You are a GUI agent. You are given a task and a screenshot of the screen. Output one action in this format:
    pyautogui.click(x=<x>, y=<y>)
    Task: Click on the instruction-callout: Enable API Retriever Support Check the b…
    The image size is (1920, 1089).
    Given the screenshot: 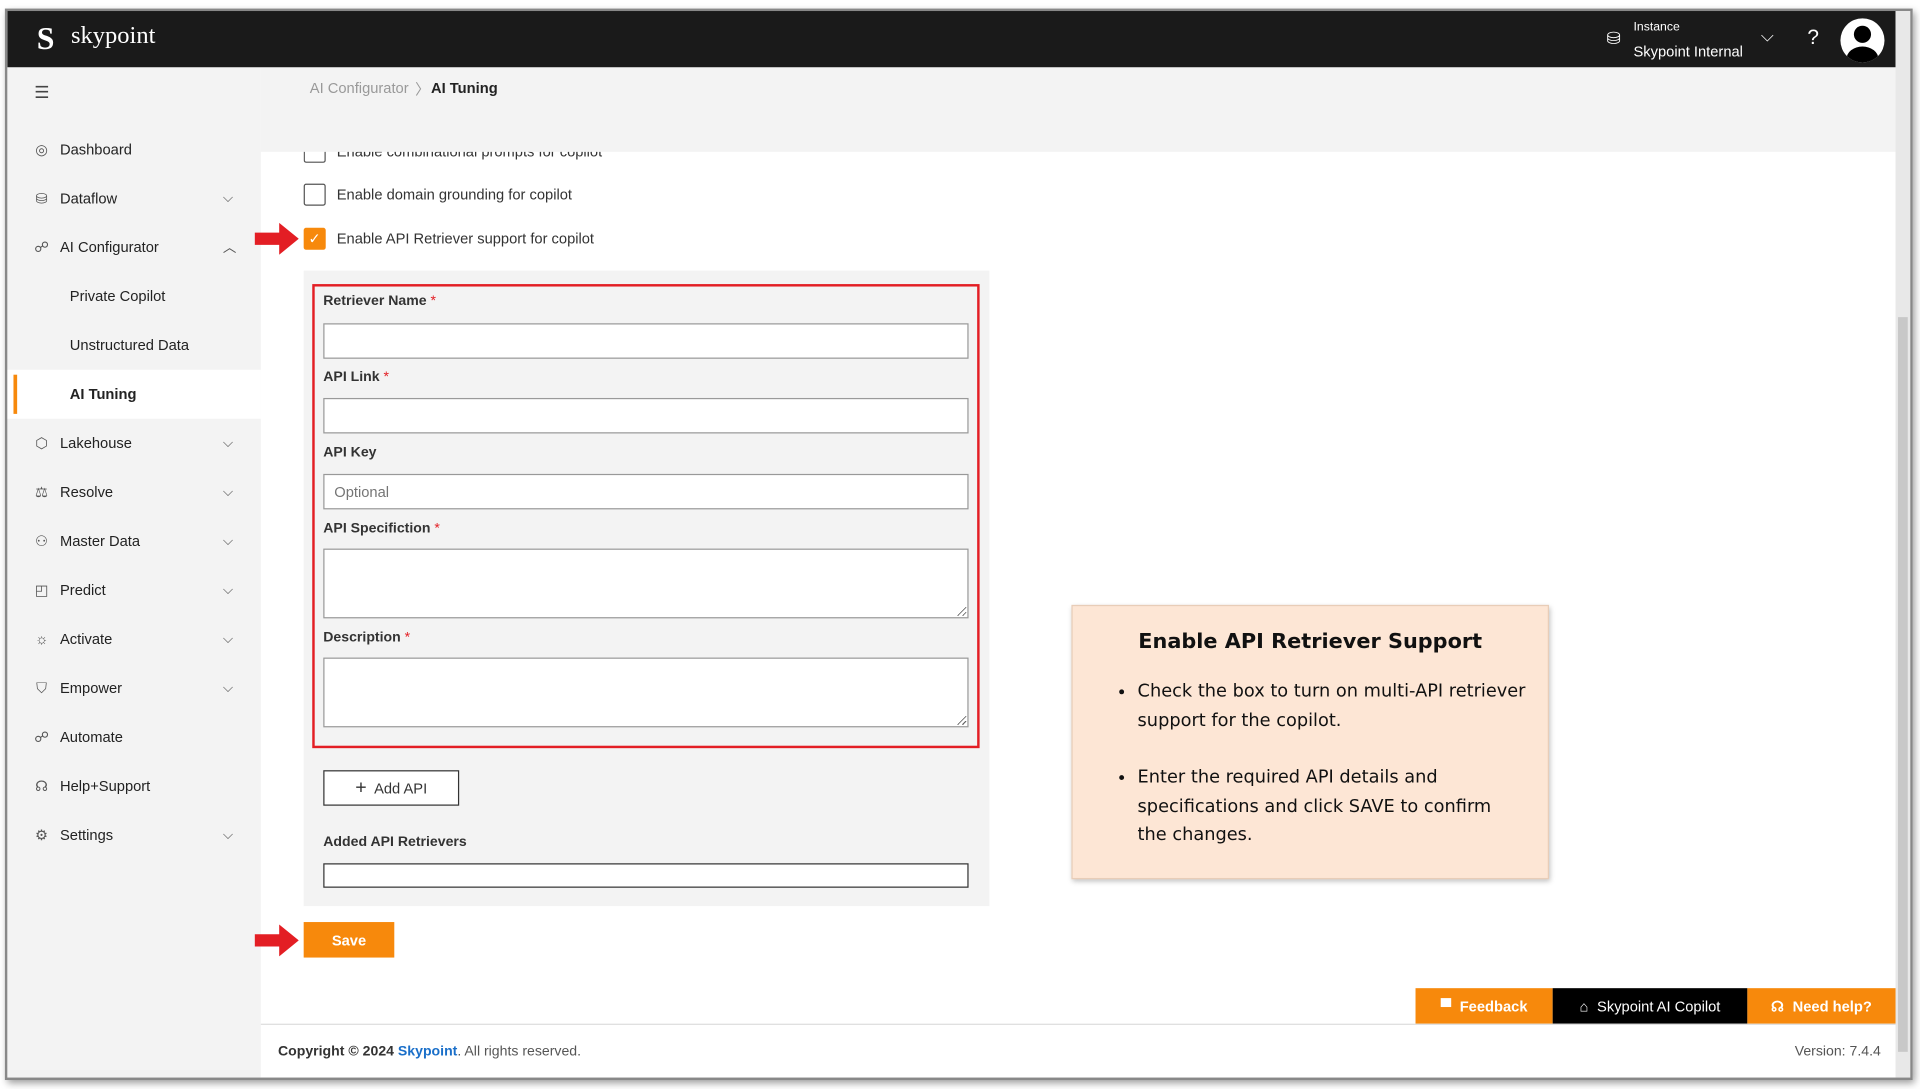 What is the action you would take?
    pyautogui.click(x=1310, y=742)
    